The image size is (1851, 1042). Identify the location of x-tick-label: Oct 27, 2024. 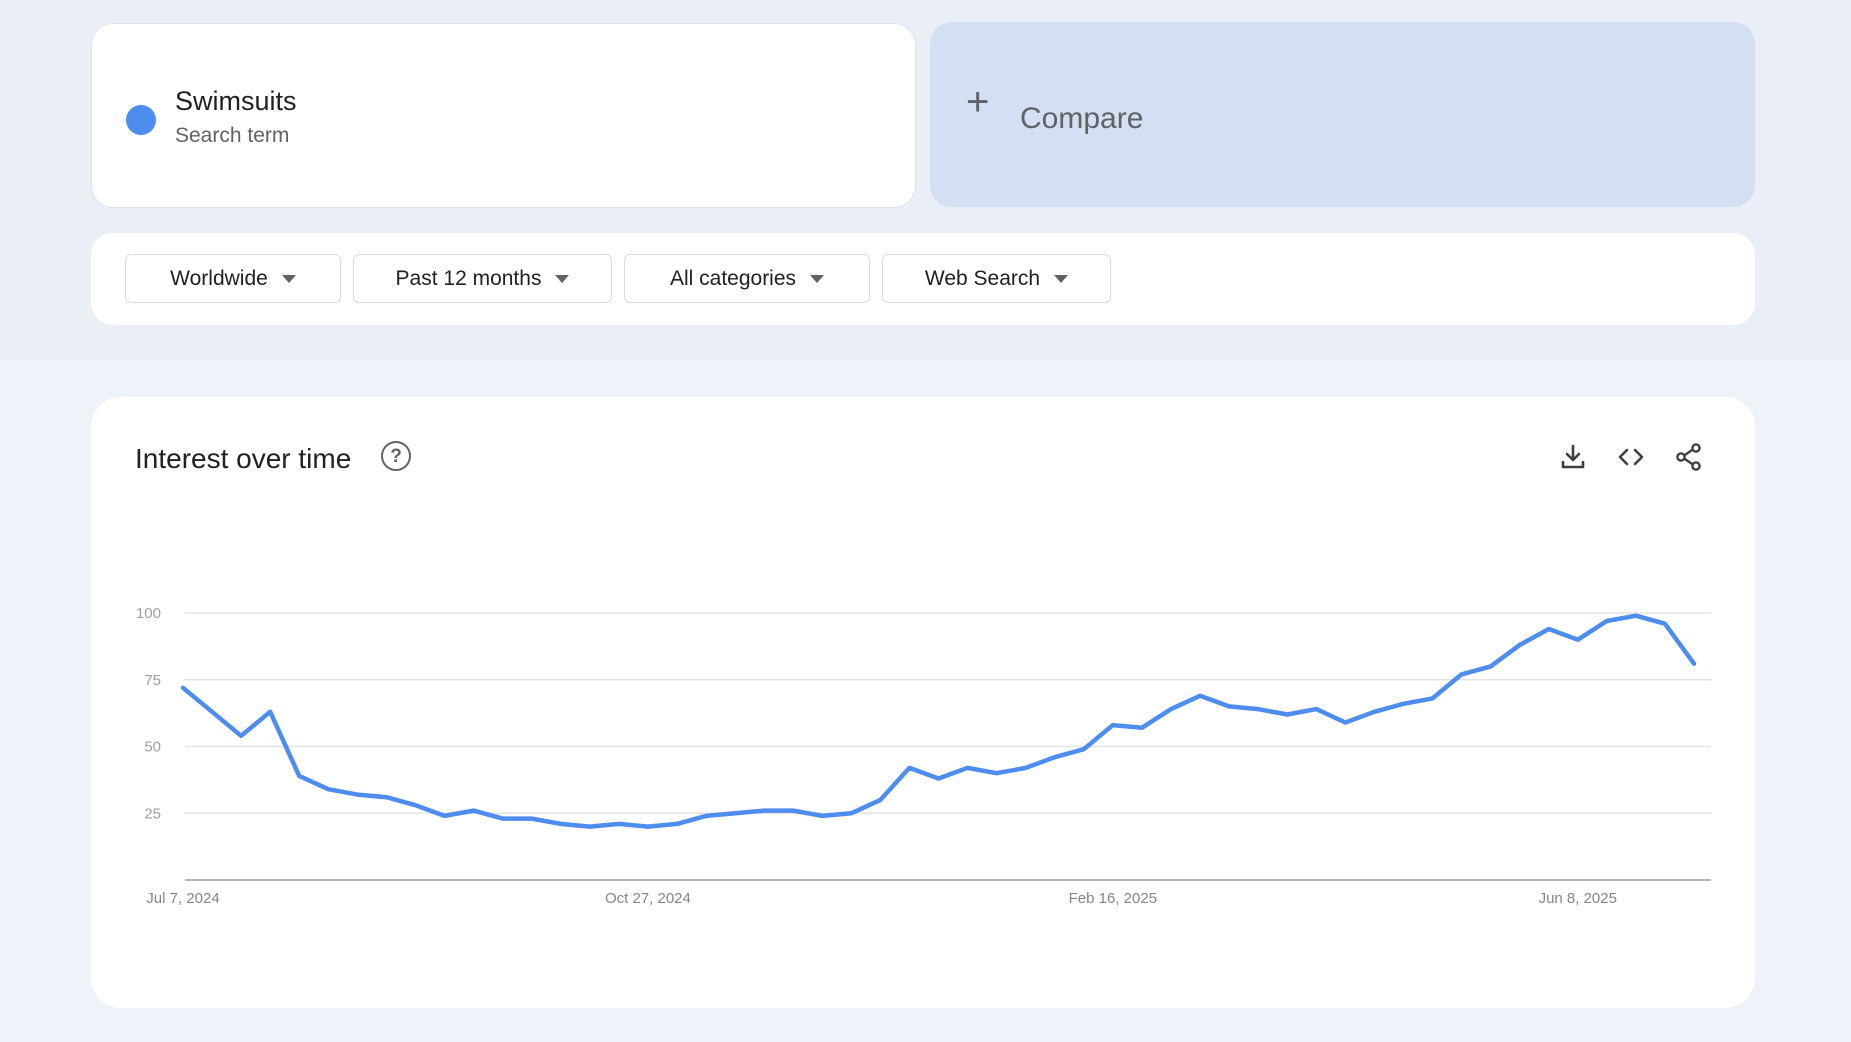
(648, 898).